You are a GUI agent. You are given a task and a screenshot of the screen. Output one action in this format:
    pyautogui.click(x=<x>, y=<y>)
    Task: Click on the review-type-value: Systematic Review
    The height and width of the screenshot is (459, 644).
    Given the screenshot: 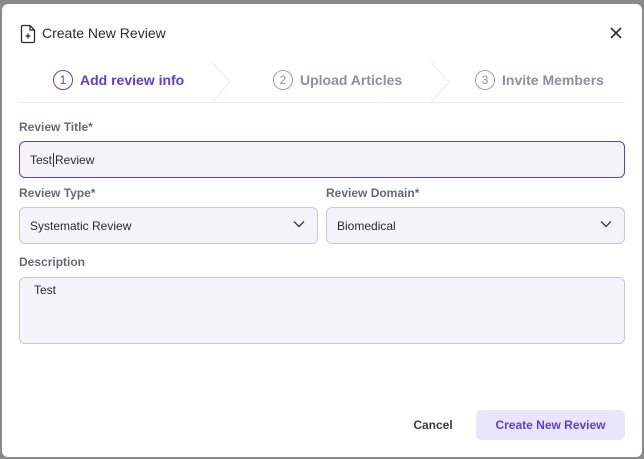 What is the action you would take?
    pyautogui.click(x=81, y=225)
    